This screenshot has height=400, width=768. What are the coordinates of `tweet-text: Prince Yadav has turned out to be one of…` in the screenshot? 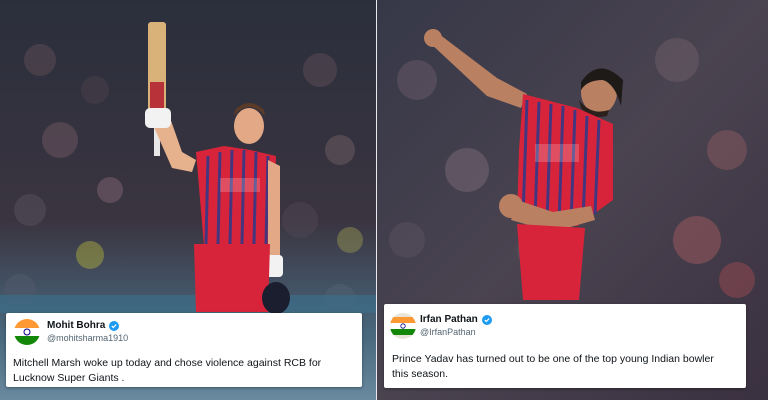 It's located at (553, 366).